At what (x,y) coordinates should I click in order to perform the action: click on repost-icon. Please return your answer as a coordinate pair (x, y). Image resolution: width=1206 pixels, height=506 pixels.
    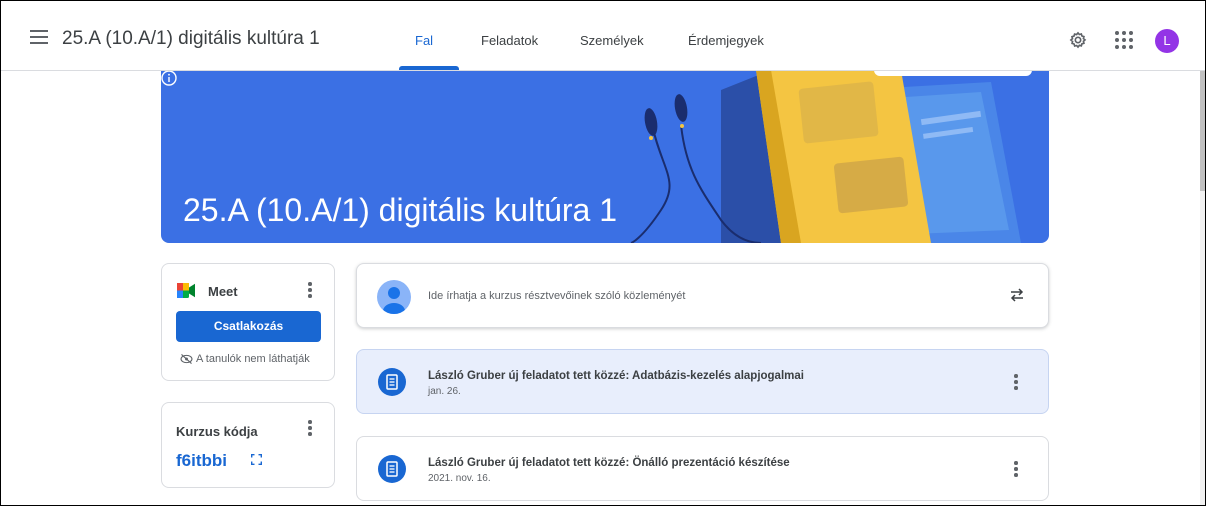
    Looking at the image, I should click on (1017, 295).